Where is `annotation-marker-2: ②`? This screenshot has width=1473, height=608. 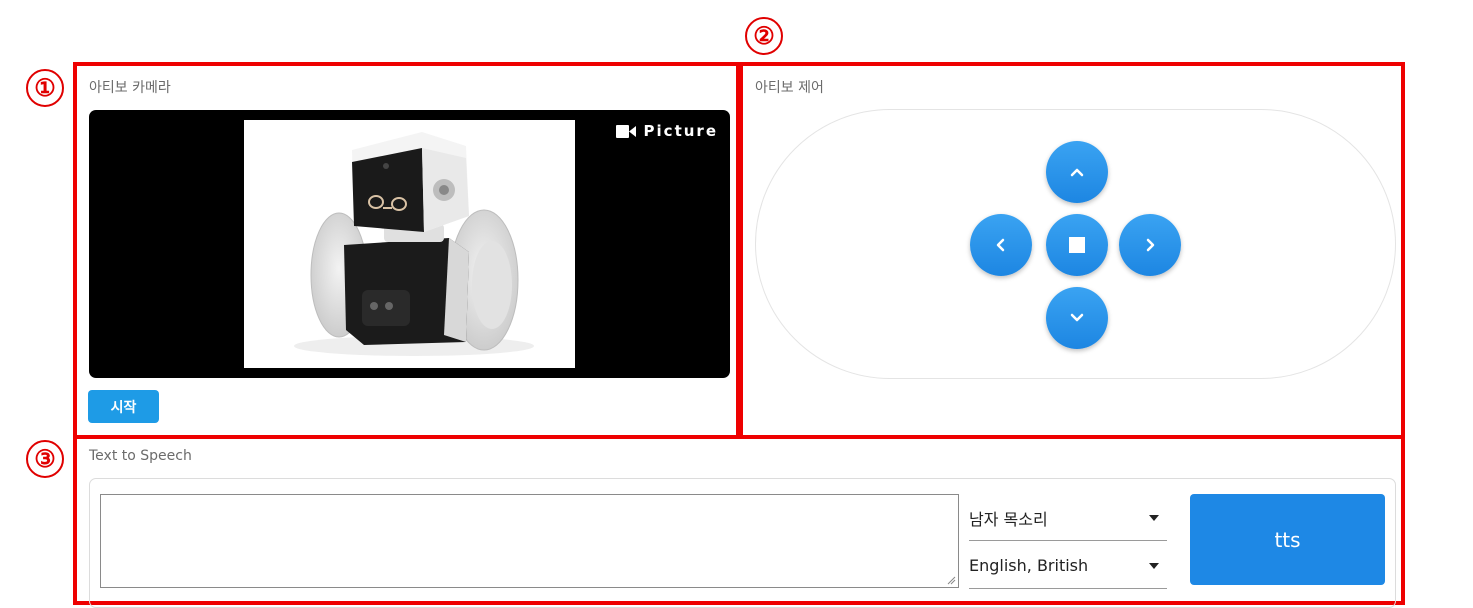 annotation-marker-2: ② is located at coordinates (764, 36).